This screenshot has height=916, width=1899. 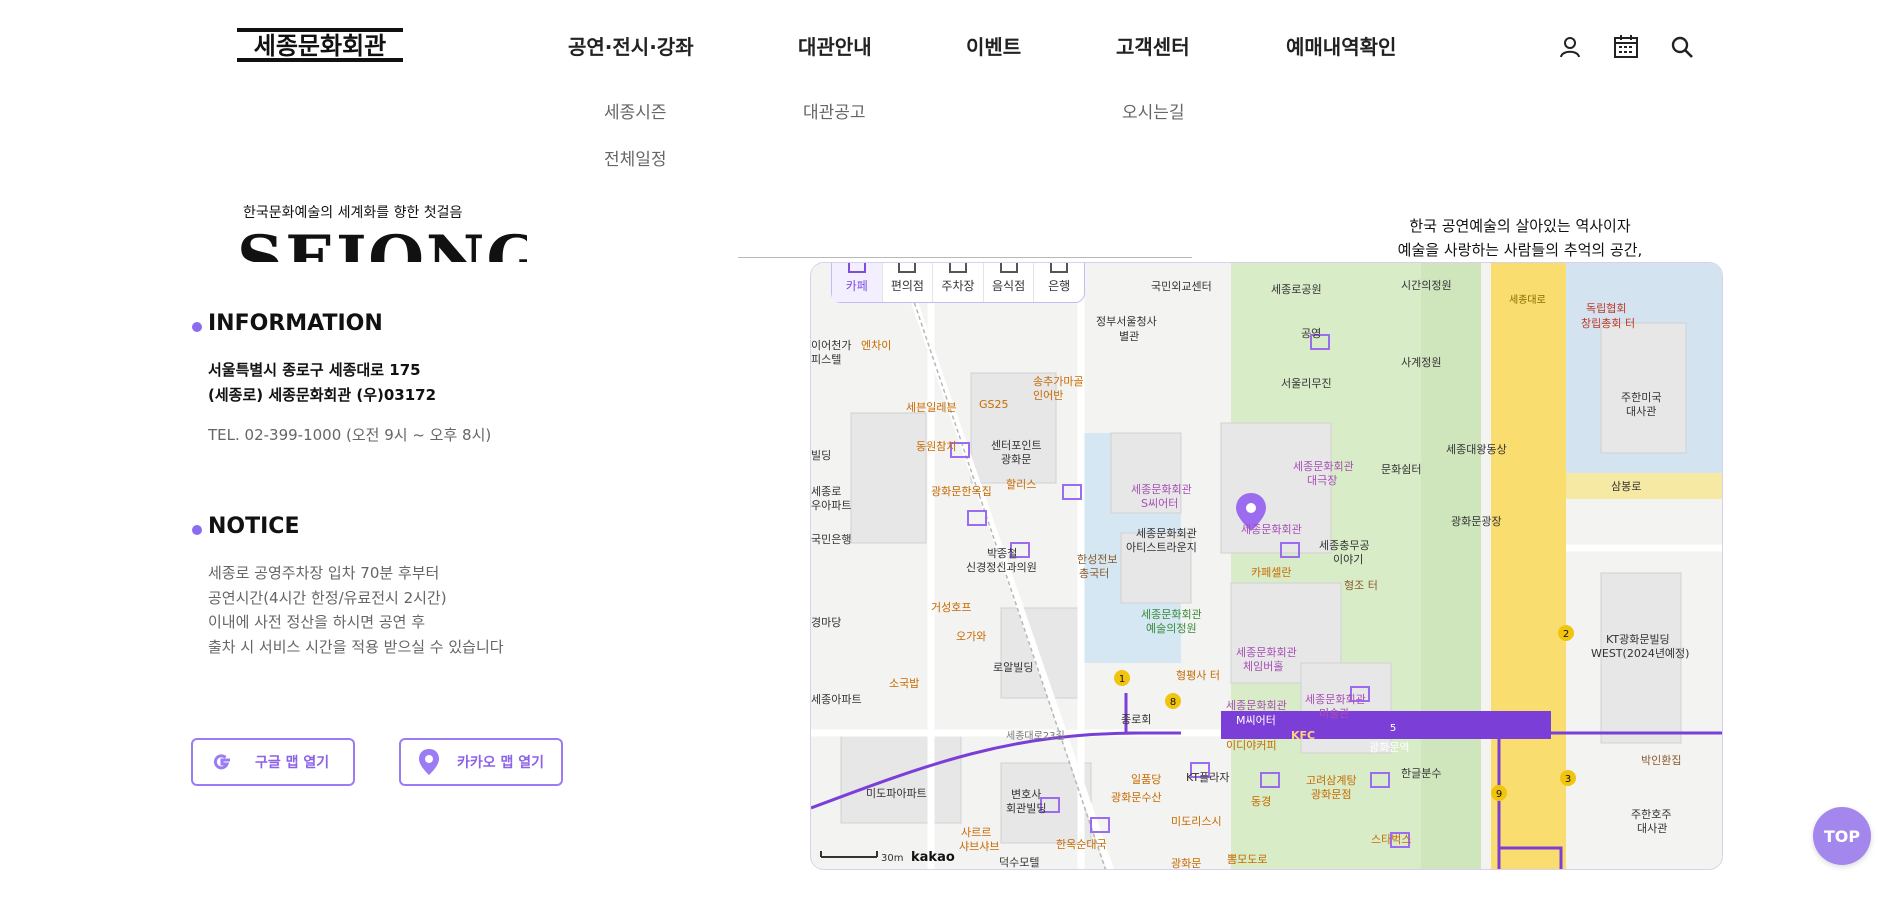 What do you see at coordinates (908, 282) in the screenshot?
I see `category-convenience-store: 편의점` at bounding box center [908, 282].